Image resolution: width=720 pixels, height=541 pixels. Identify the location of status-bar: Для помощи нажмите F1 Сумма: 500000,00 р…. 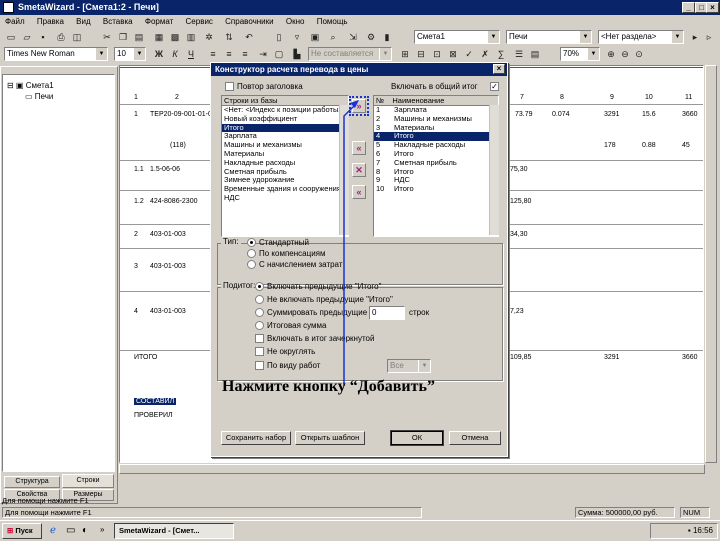
(360, 512).